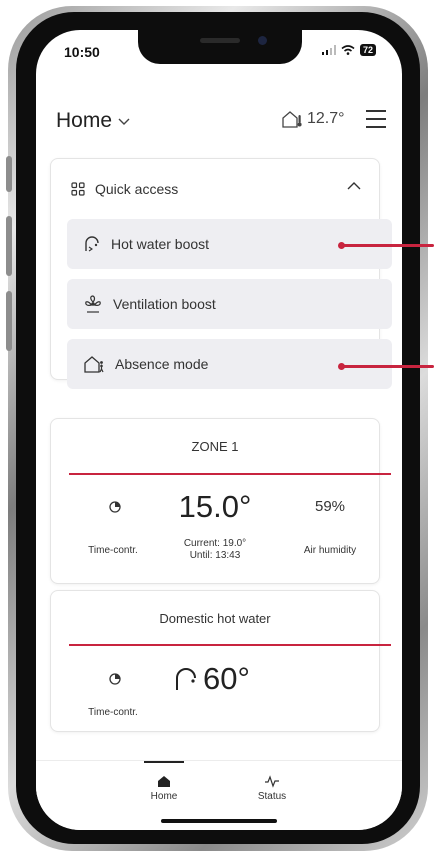 This screenshot has width=436, height=859. Describe the element at coordinates (330, 506) in the screenshot. I see `humidity-value: 59%` at that location.